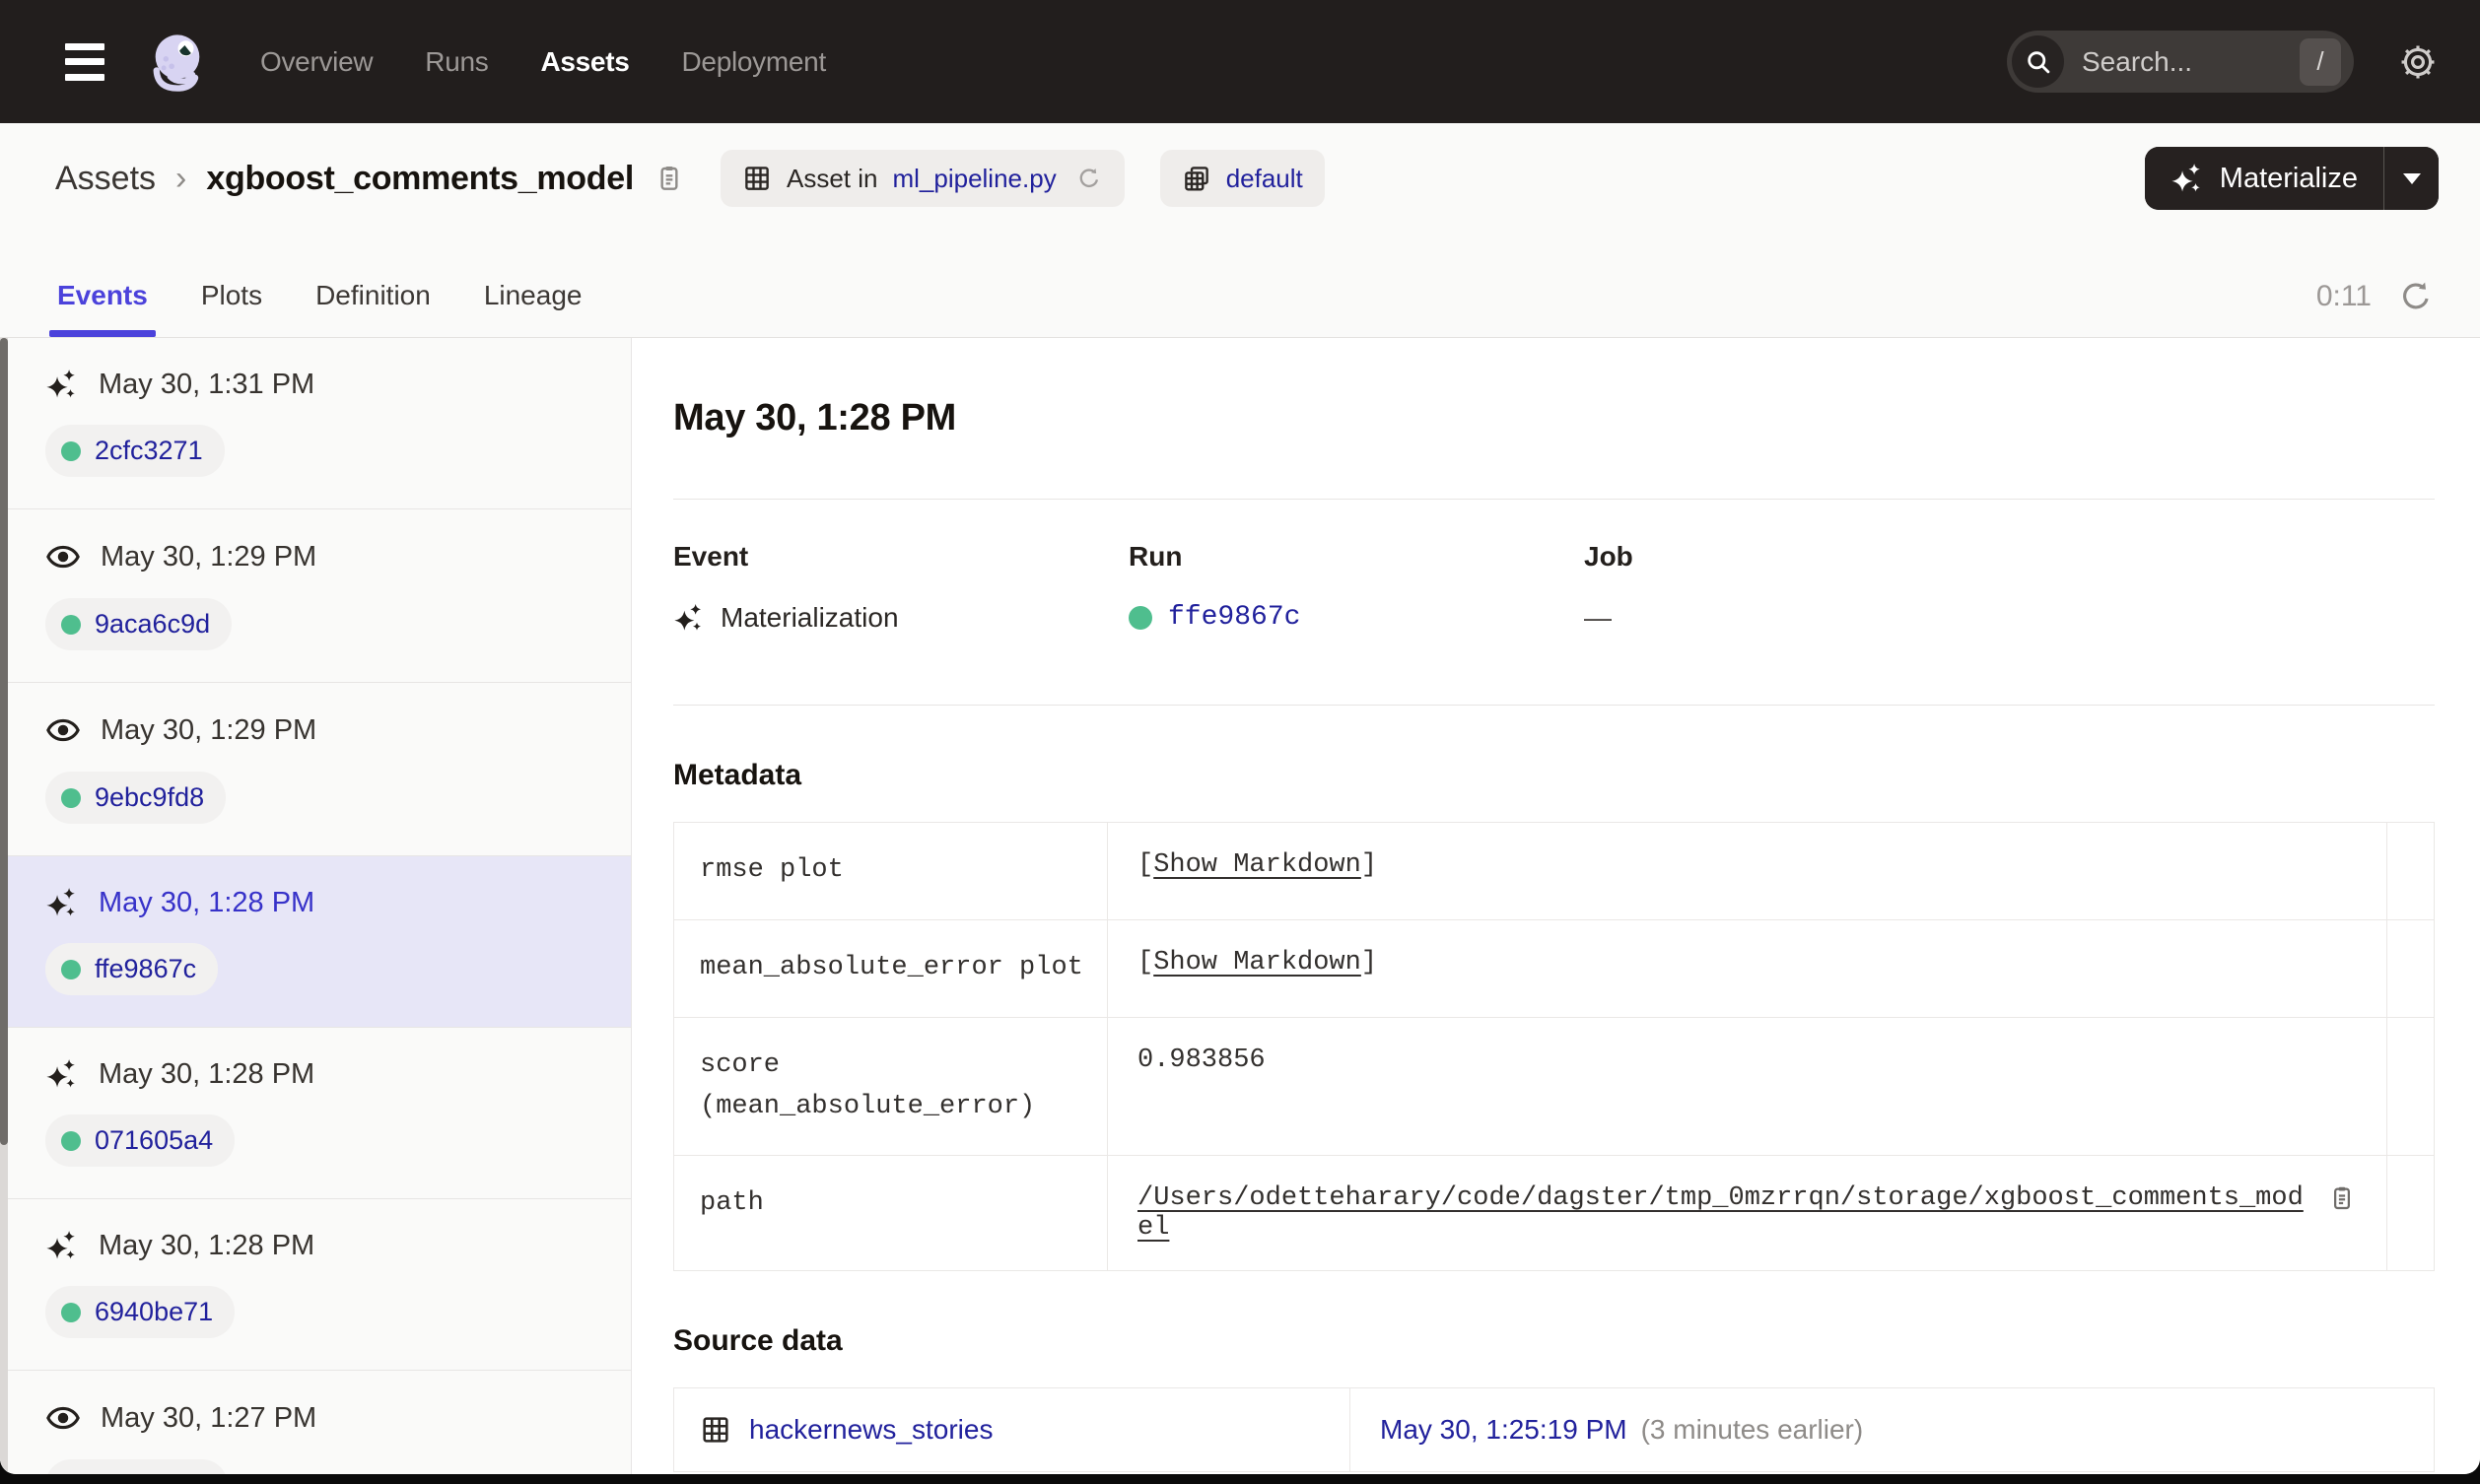  I want to click on run-id-badge: fd540026, so click(136, 1466).